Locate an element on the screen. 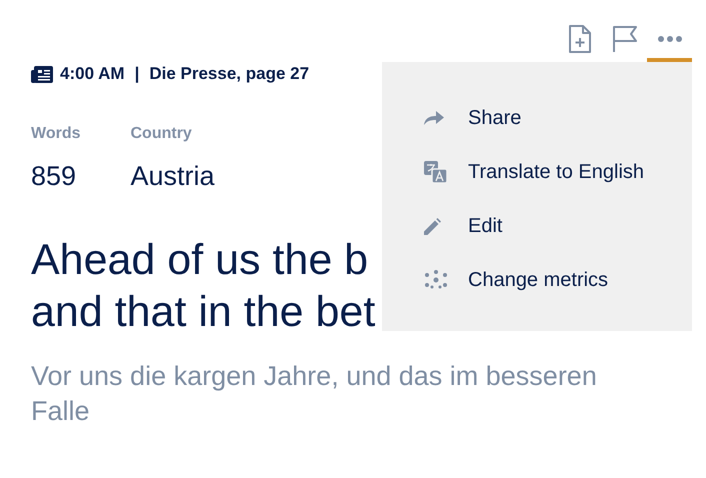 The width and height of the screenshot is (706, 478). menu-item: Change metrics is located at coordinates (537, 280).